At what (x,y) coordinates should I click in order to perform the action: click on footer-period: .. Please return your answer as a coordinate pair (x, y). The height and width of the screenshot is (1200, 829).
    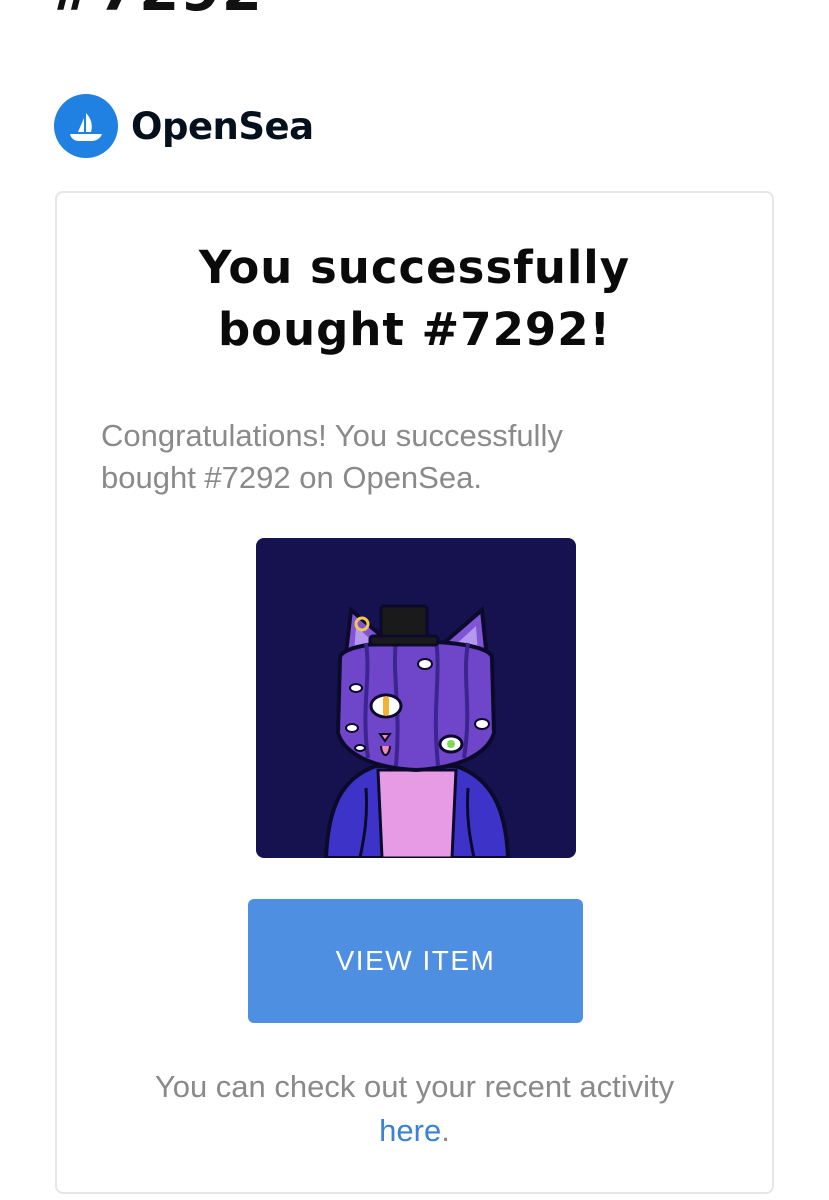
    Looking at the image, I should click on (445, 1130).